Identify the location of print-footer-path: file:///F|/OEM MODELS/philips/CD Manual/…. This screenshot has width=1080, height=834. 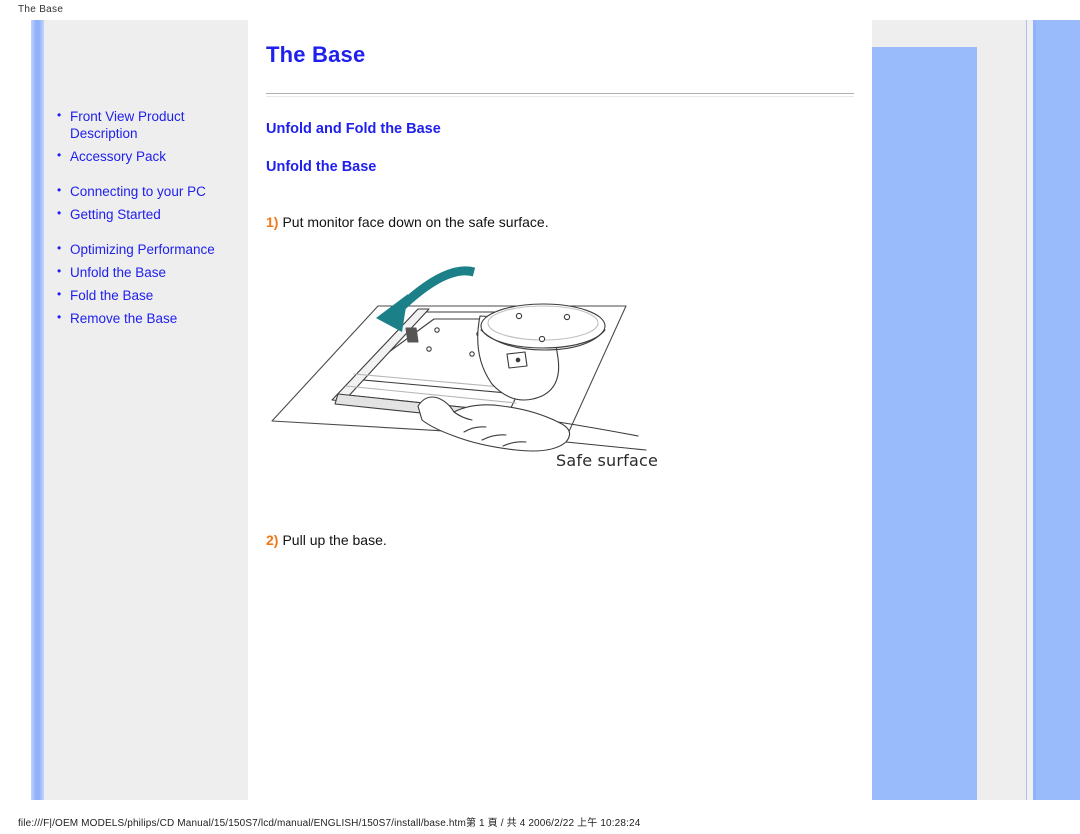
(329, 823).